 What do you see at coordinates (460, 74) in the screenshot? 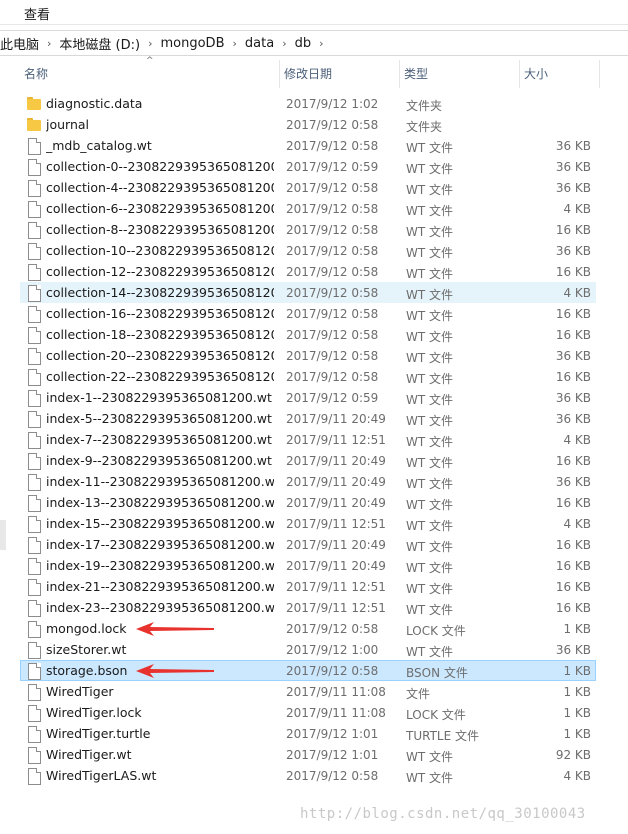
I see `column-header-type: 类型` at bounding box center [460, 74].